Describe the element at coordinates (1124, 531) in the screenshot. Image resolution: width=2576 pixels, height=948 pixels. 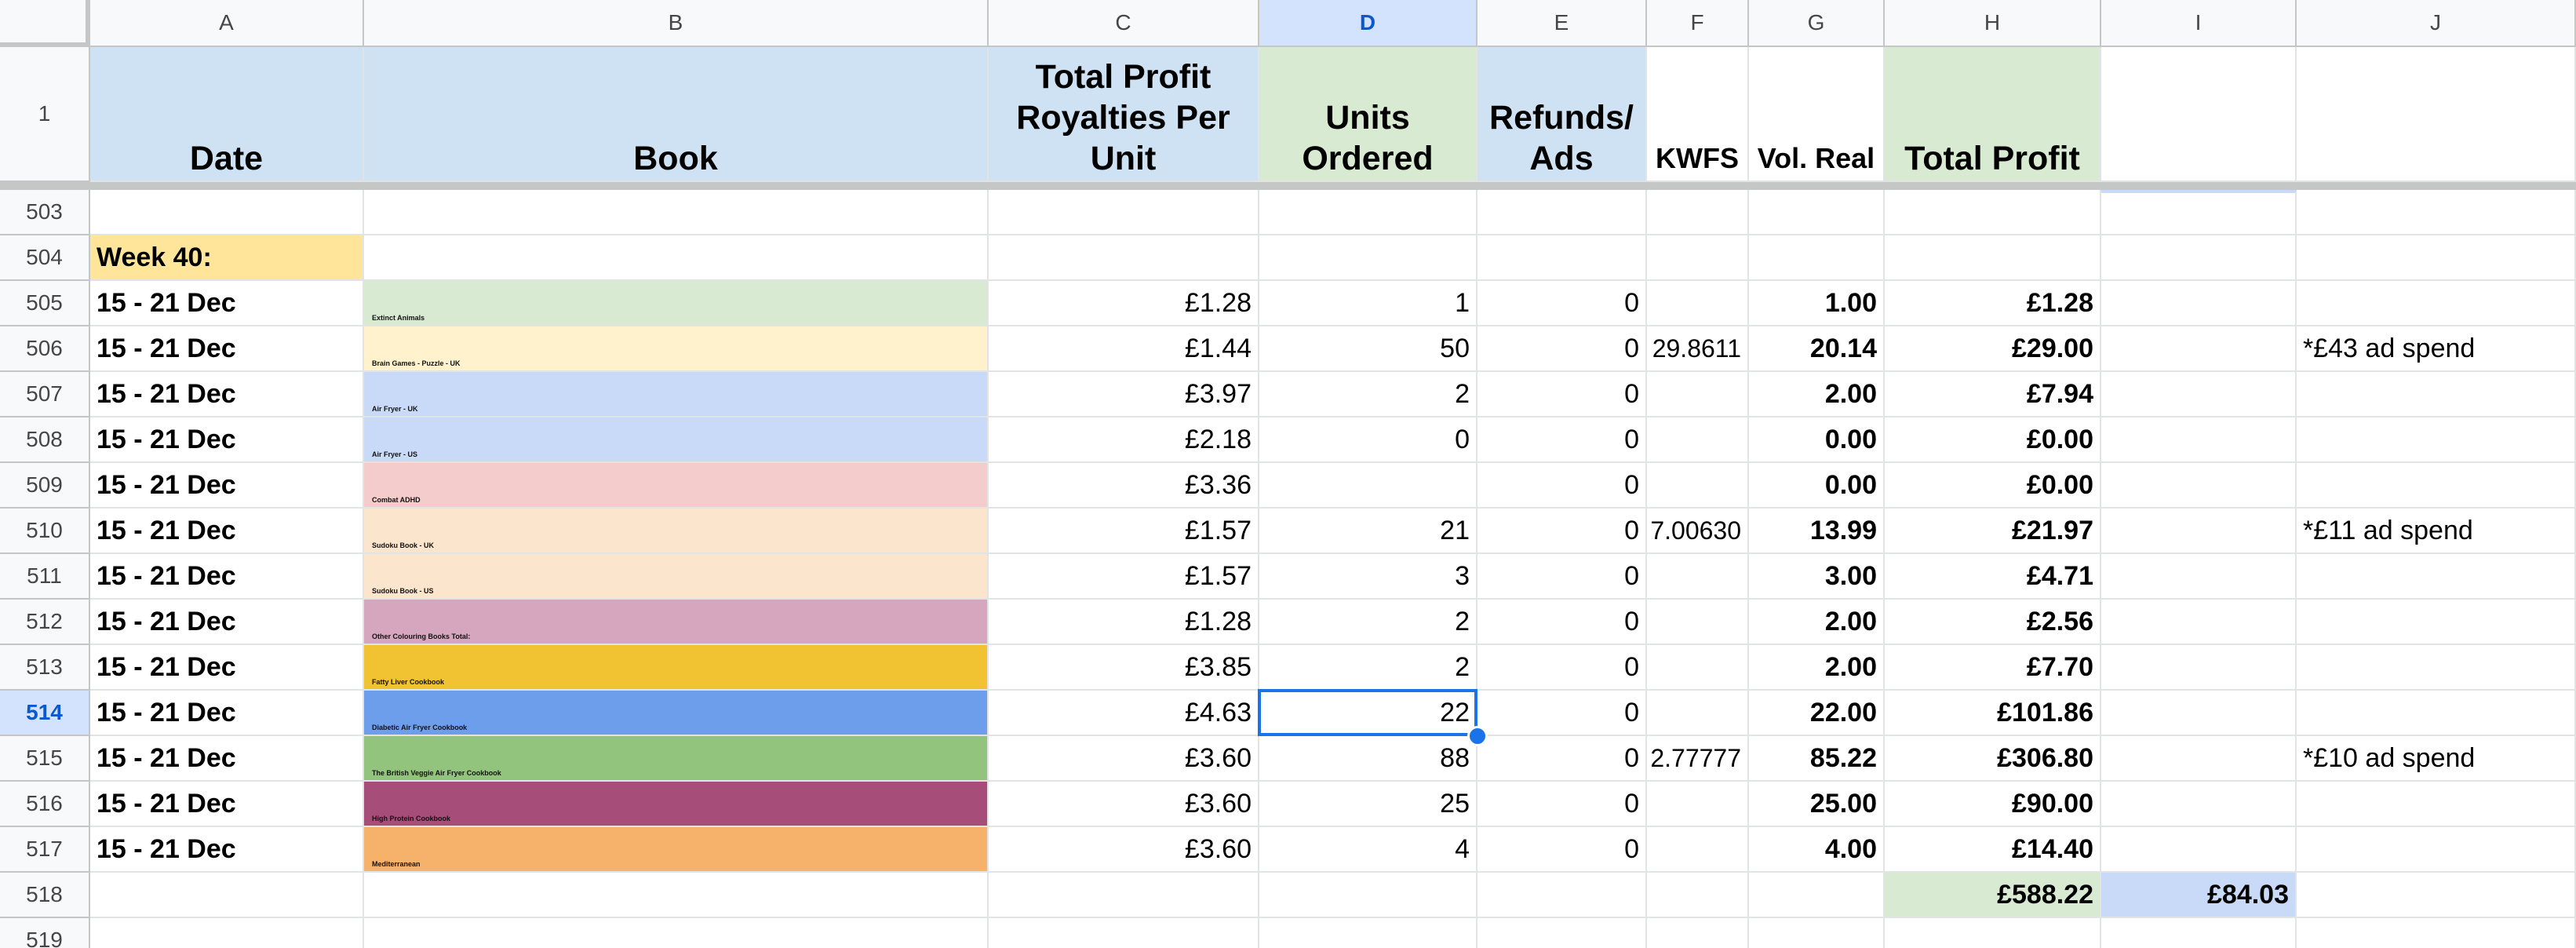
I see `cell-c510: £1.57` at that location.